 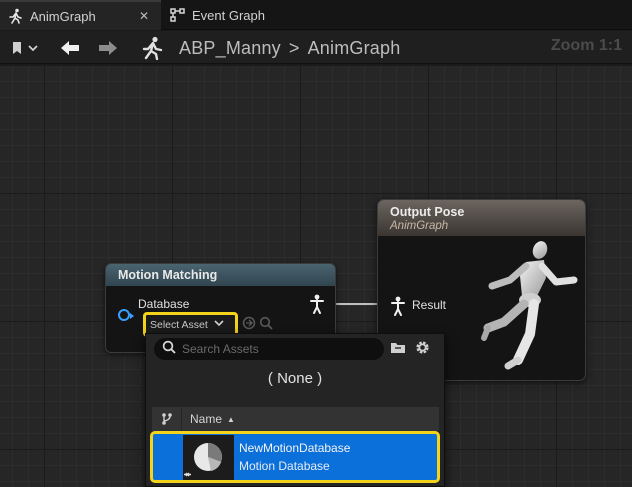 I want to click on column-header-name: Name, so click(x=206, y=419).